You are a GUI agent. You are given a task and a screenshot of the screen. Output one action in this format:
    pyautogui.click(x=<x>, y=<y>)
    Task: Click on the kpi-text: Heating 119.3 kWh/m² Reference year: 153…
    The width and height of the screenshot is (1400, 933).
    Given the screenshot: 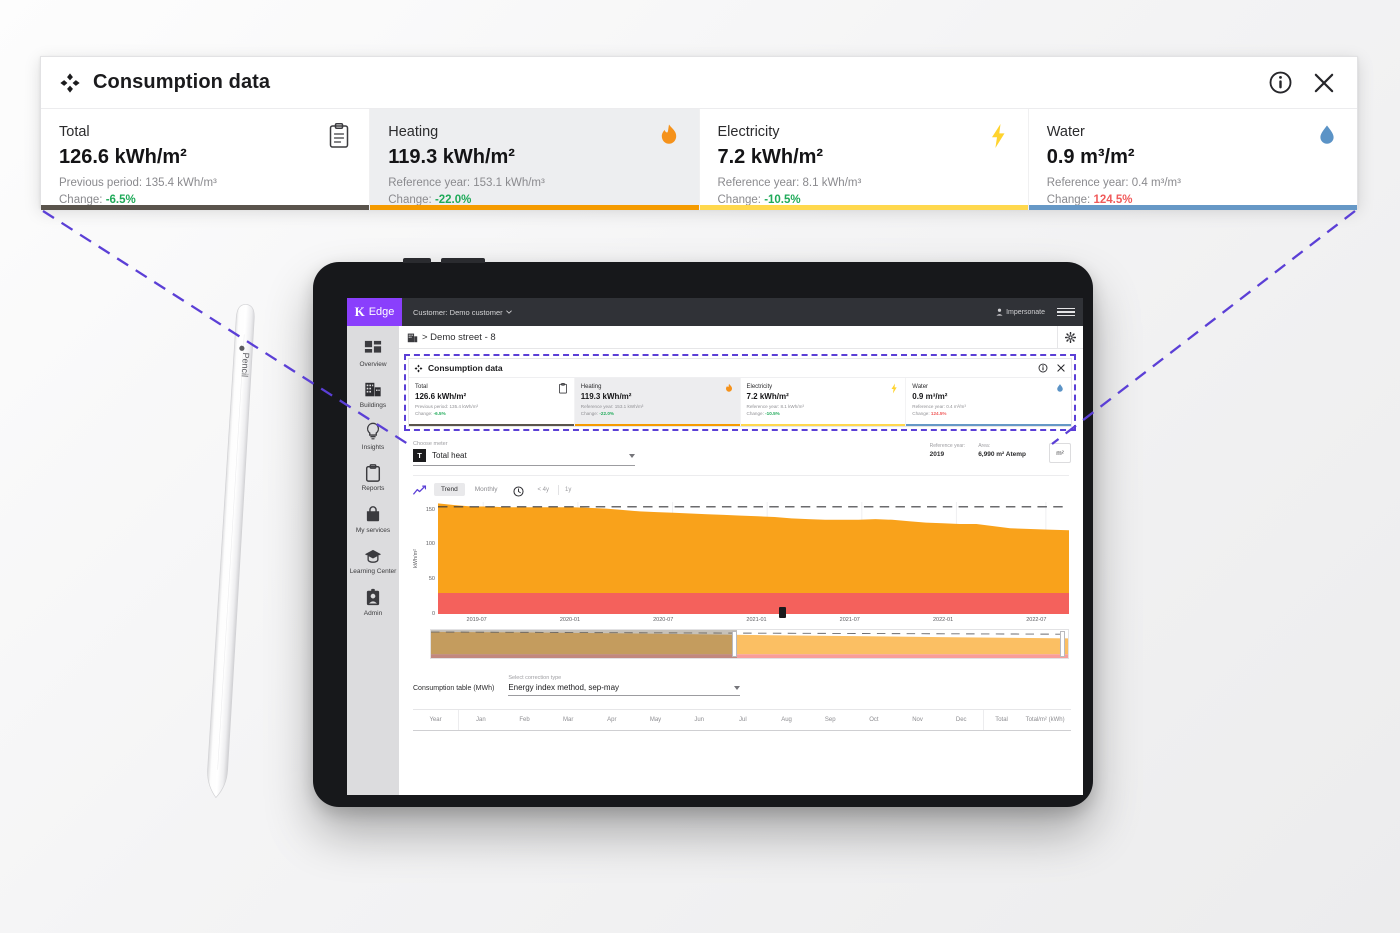 What is the action you would take?
    pyautogui.click(x=650, y=400)
    